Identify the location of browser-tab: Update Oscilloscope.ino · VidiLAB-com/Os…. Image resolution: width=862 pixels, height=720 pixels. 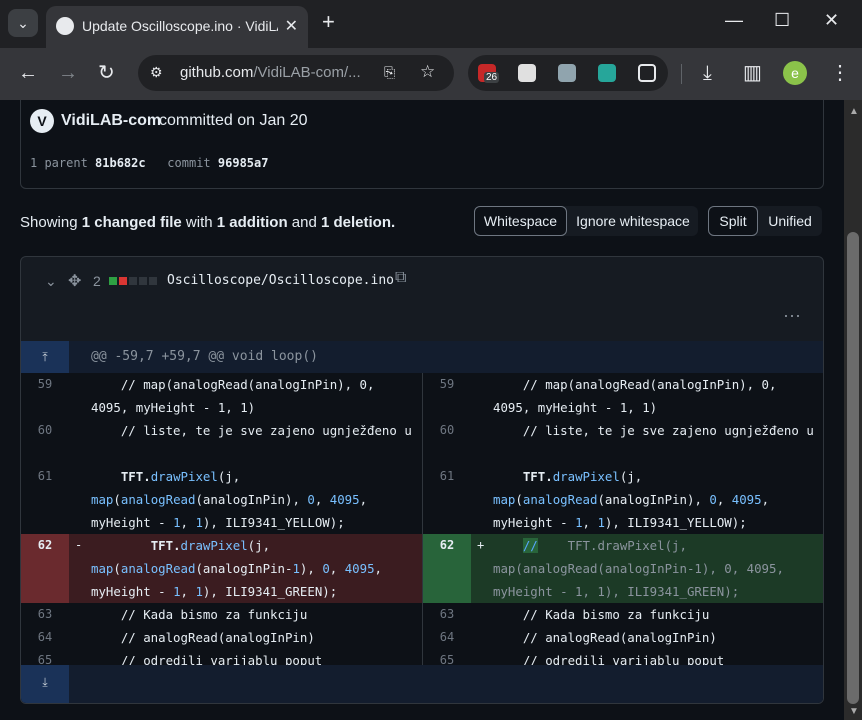
(177, 27).